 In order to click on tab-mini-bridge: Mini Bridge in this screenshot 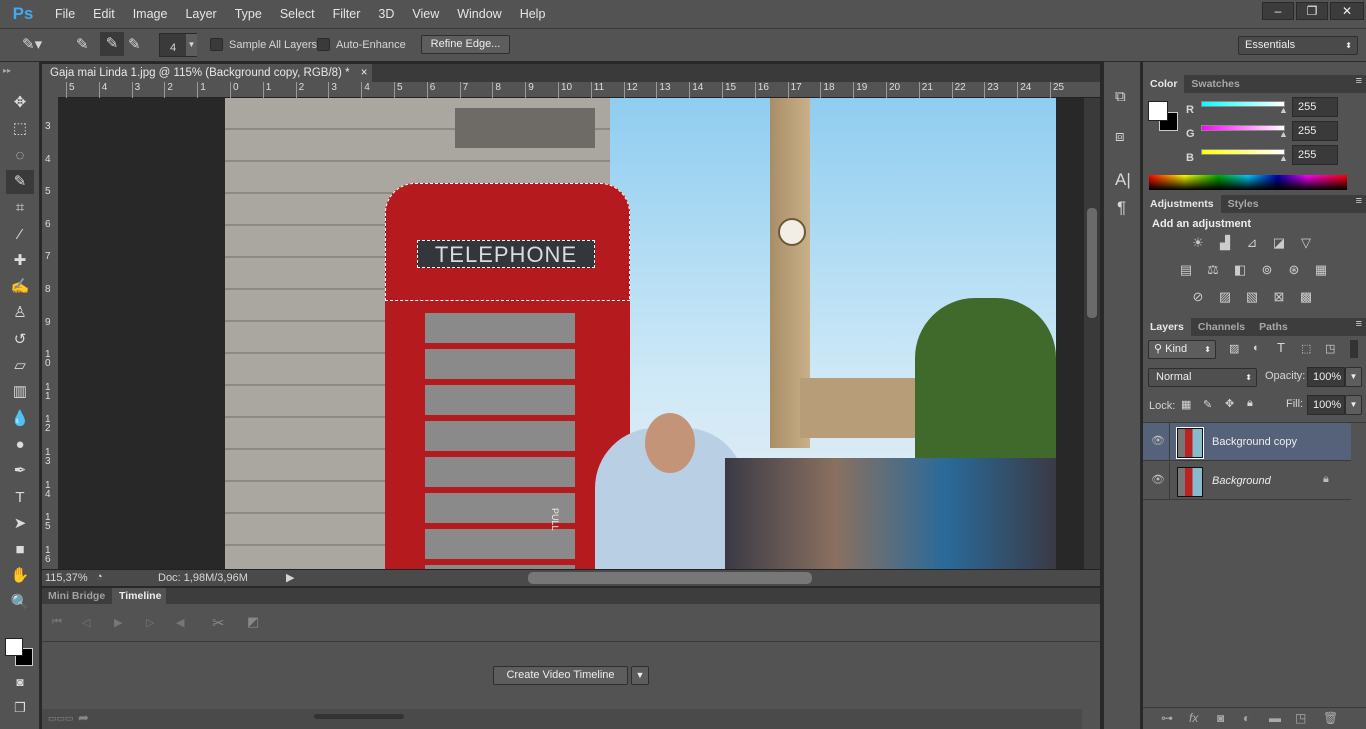, I will do `click(77, 596)`.